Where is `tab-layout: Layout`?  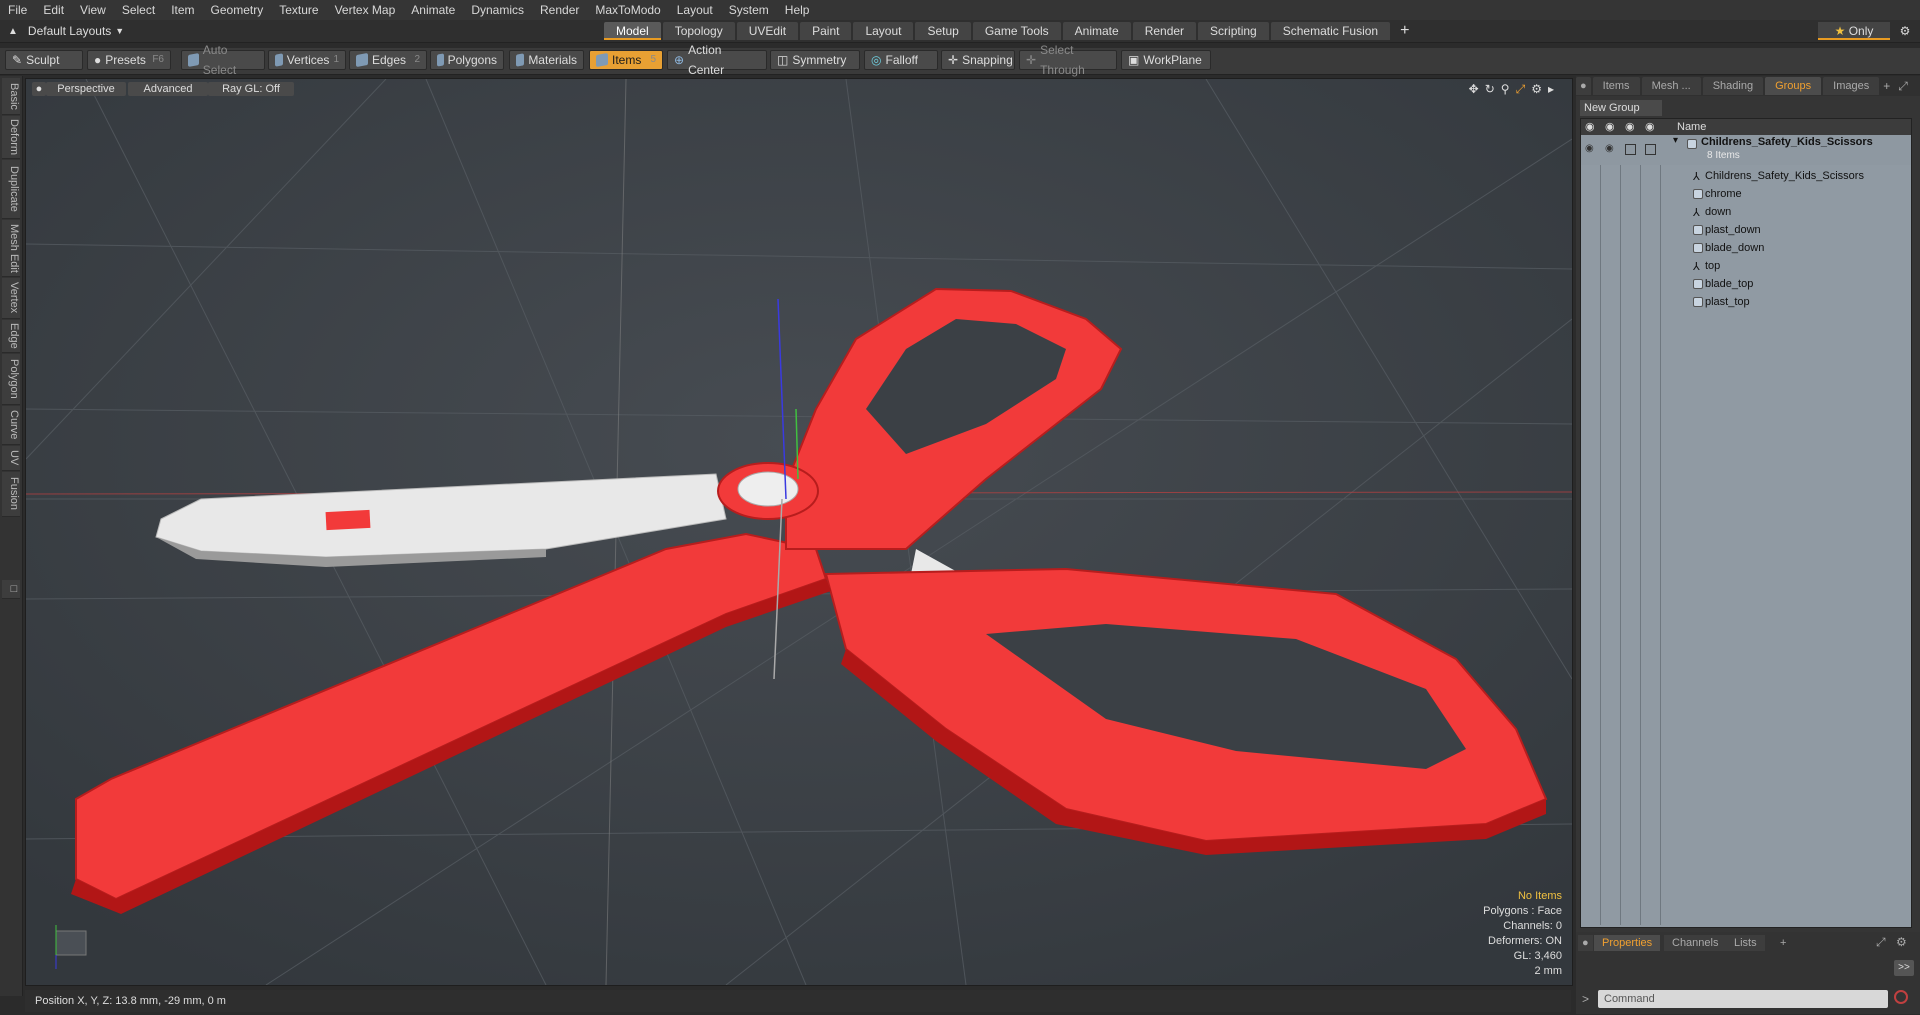
tab-layout: Layout is located at coordinates (883, 31).